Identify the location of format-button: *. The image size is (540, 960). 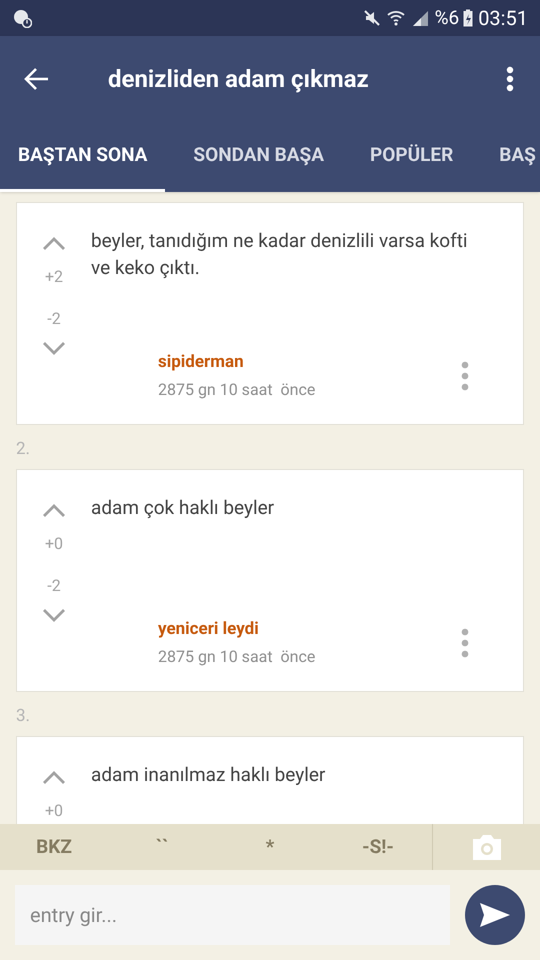
(270, 847).